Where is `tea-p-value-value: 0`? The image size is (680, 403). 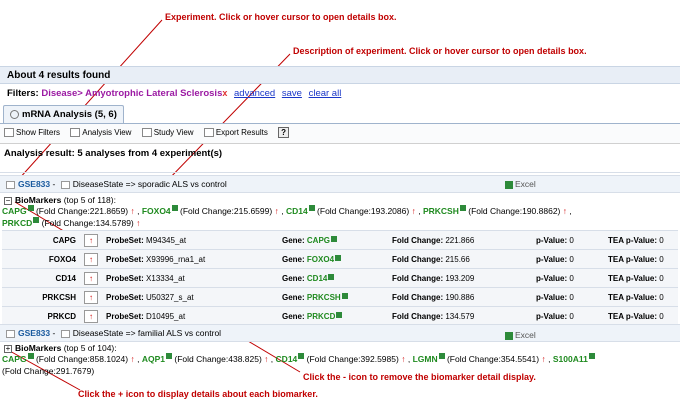 tea-p-value-value: 0 is located at coordinates (661, 278).